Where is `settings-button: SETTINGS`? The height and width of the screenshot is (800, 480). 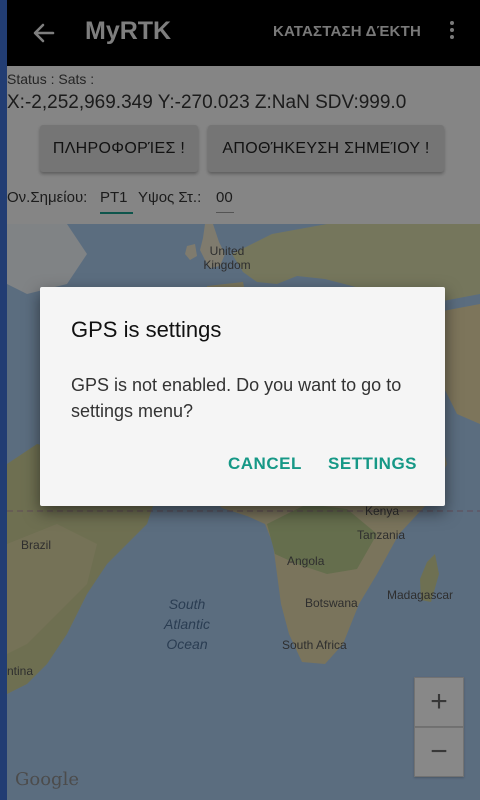 settings-button: SETTINGS is located at coordinates (372, 464).